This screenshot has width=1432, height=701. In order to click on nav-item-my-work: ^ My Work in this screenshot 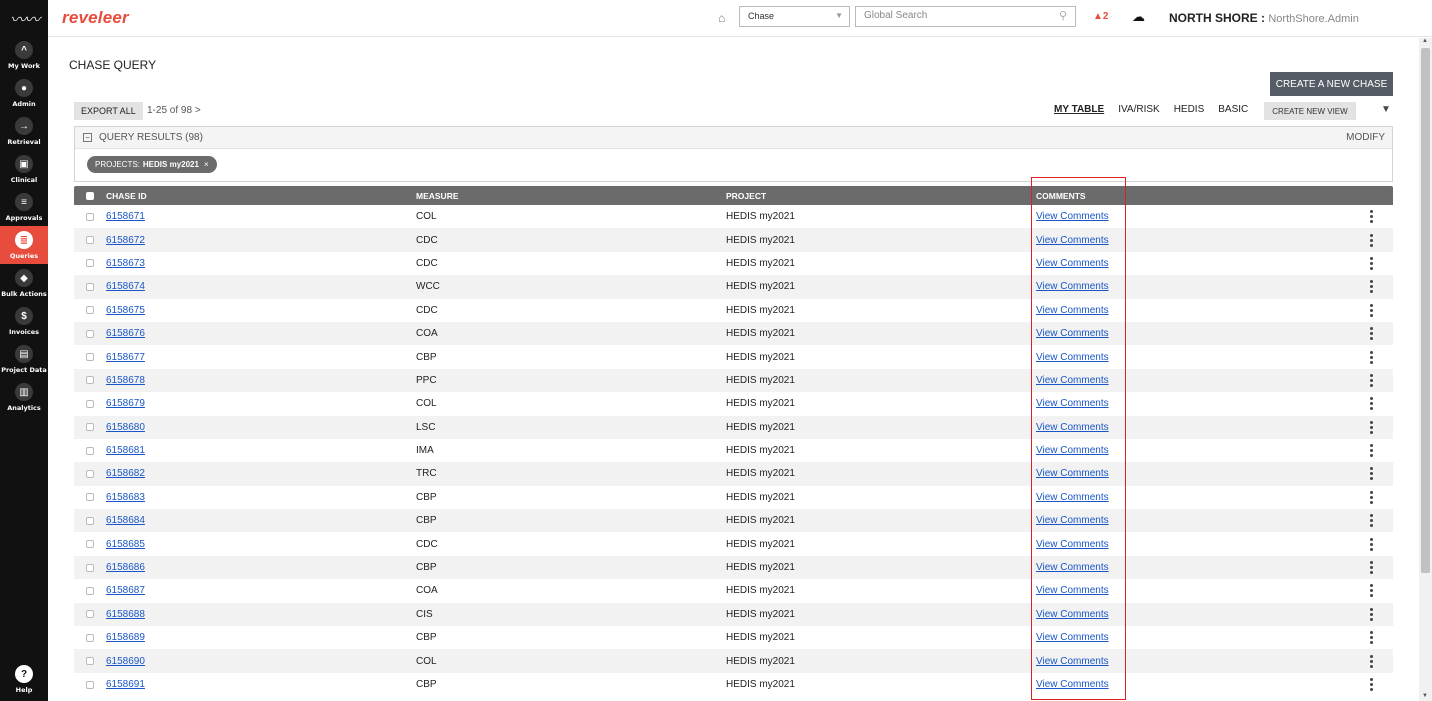, I will do `click(24, 55)`.